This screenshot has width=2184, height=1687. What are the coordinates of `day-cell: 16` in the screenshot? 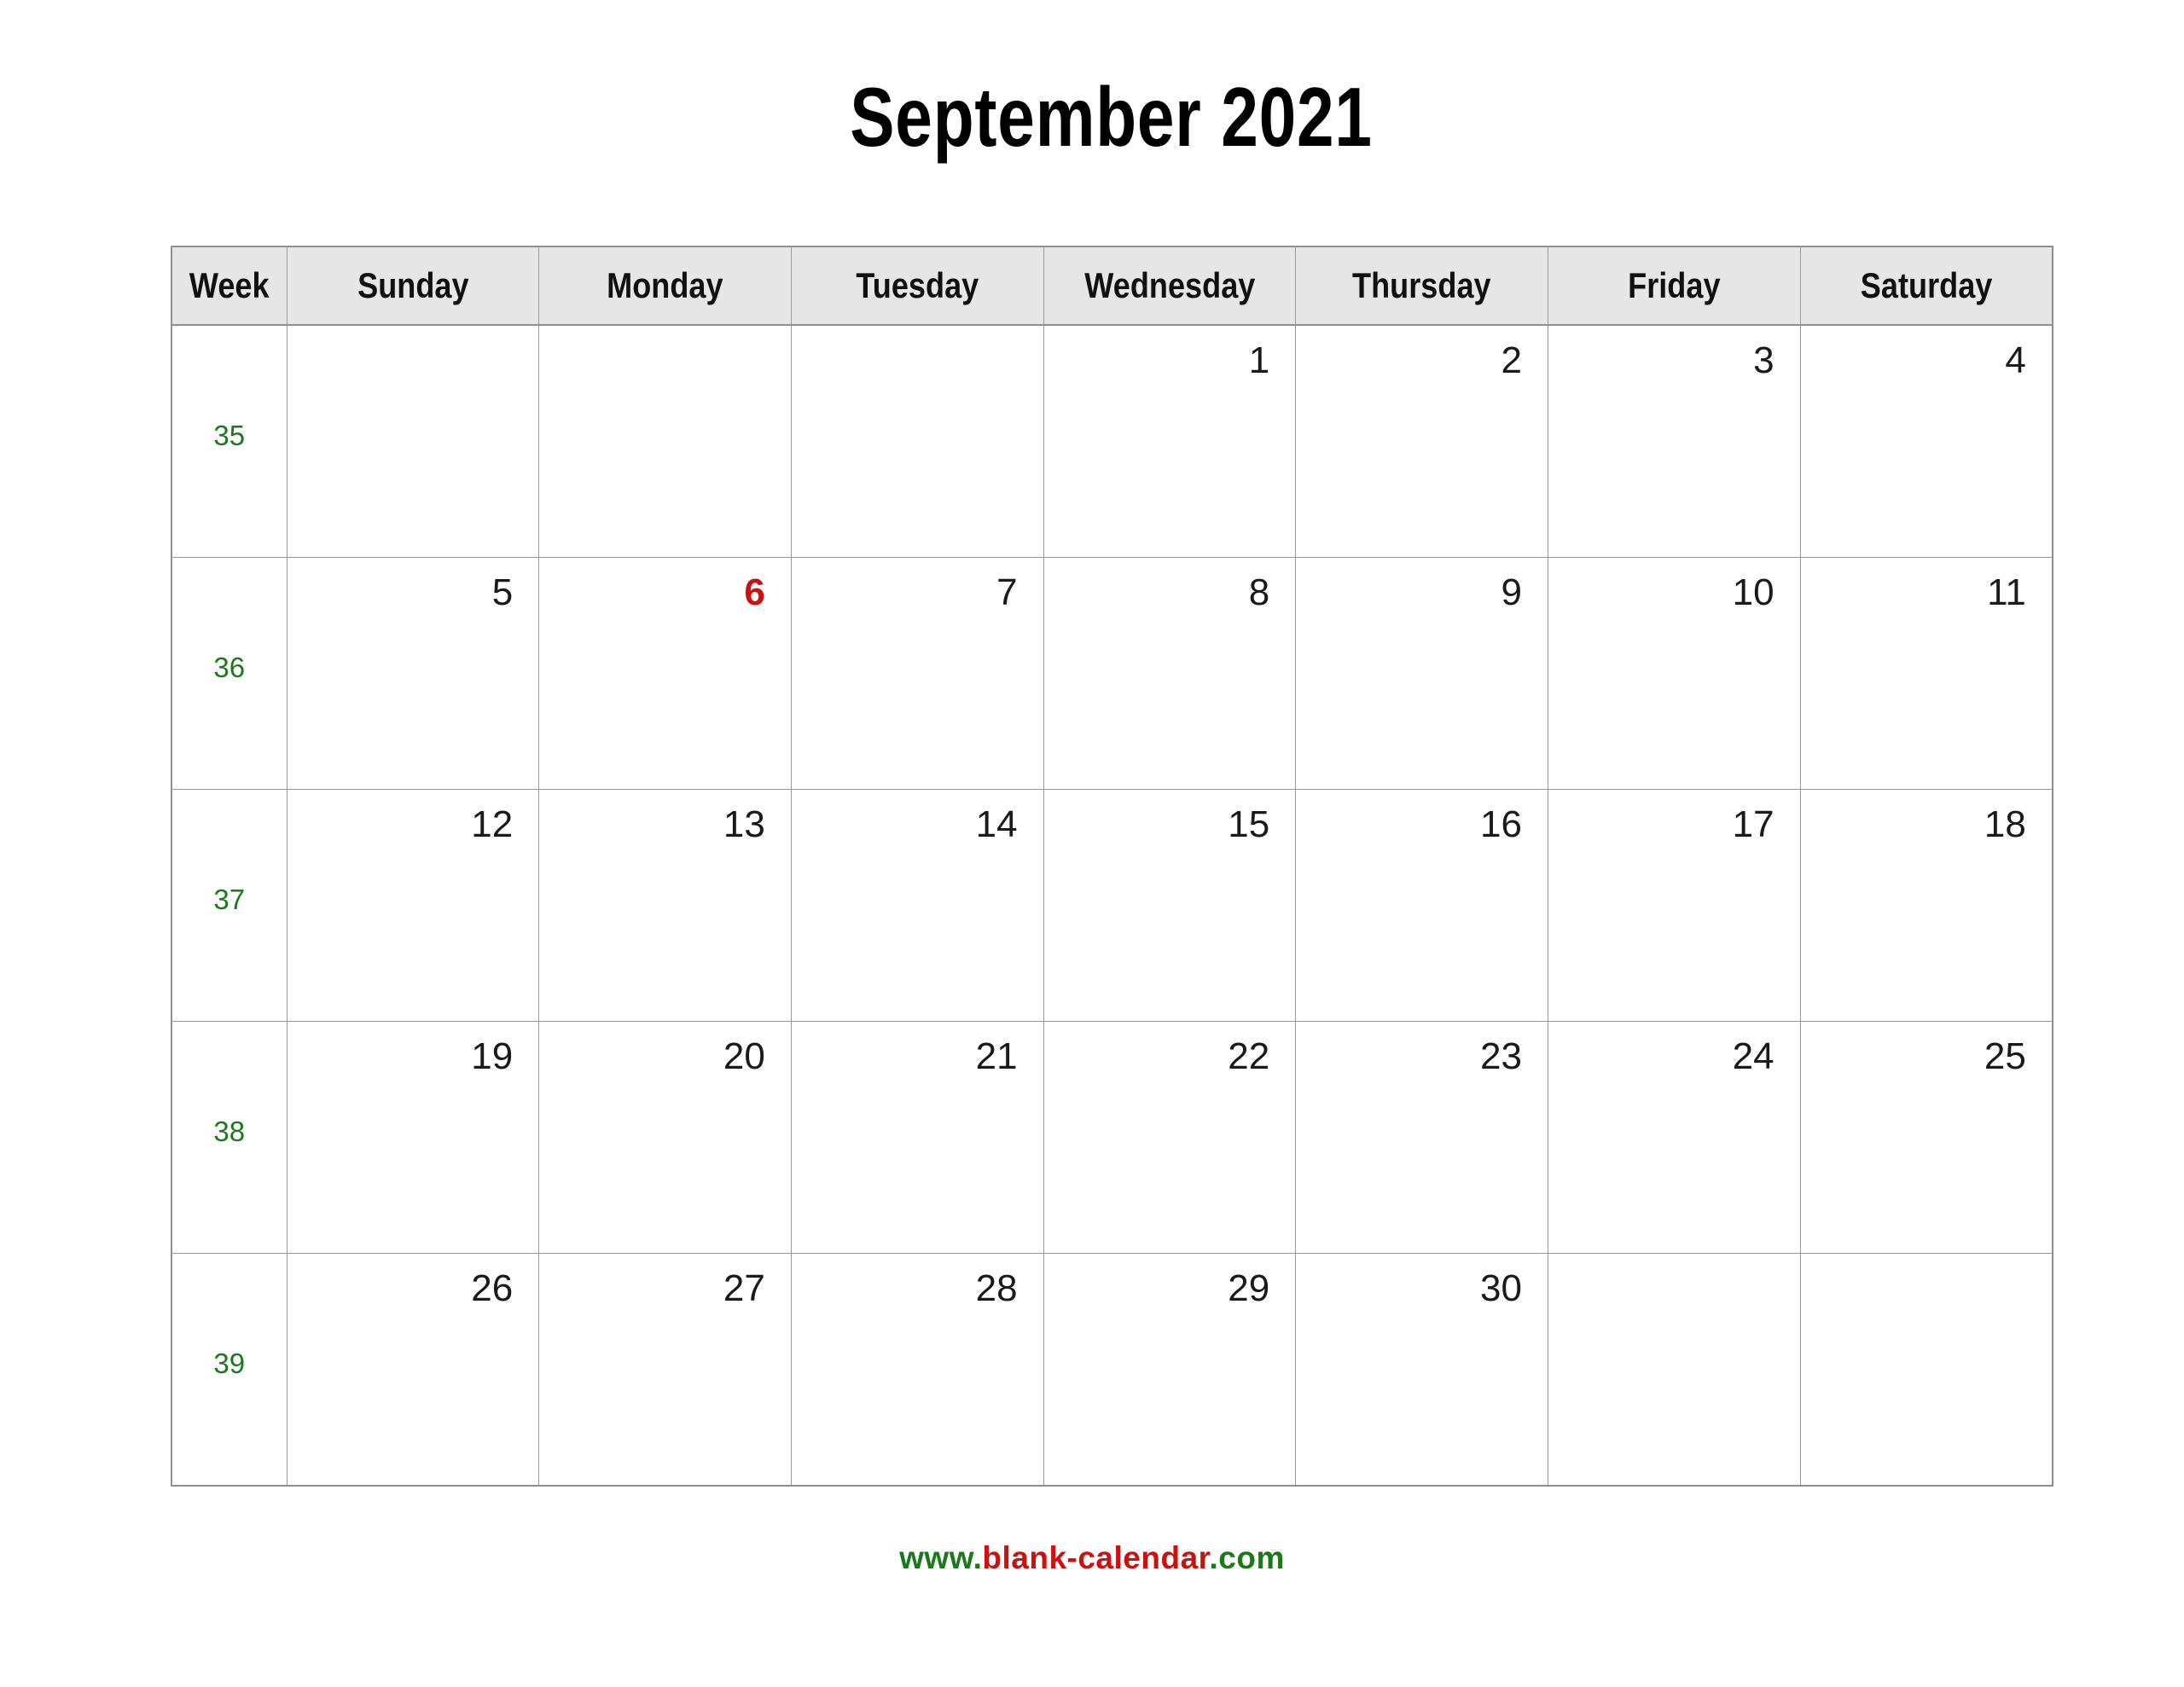 It's located at (1422, 906).